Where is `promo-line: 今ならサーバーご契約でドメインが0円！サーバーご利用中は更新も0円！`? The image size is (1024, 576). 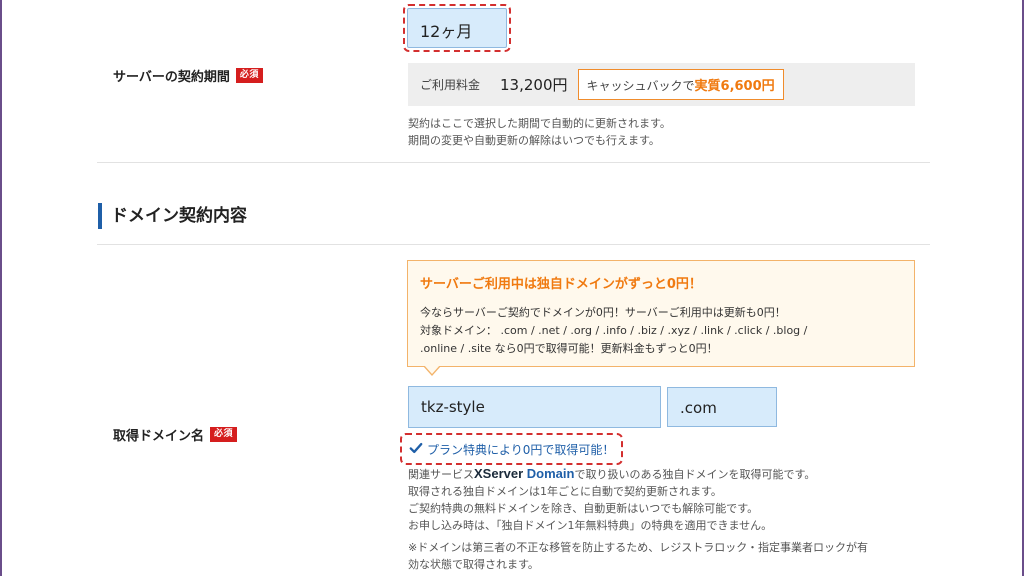 promo-line: 今ならサーバーご契約でドメインが0円！サーバーご利用中は更新も0円！ is located at coordinates (603, 312).